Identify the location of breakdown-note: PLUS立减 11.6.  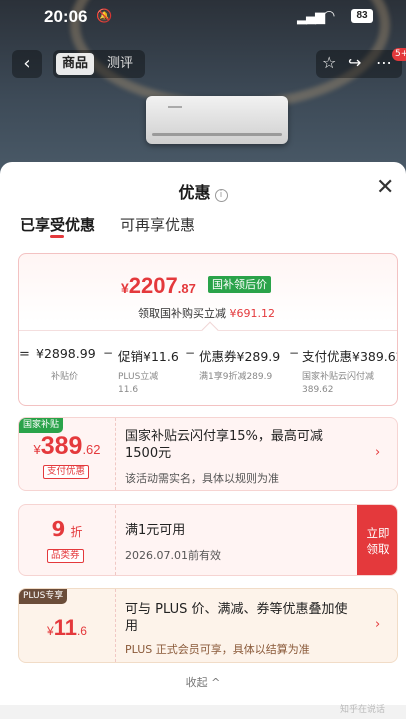
(138, 383).